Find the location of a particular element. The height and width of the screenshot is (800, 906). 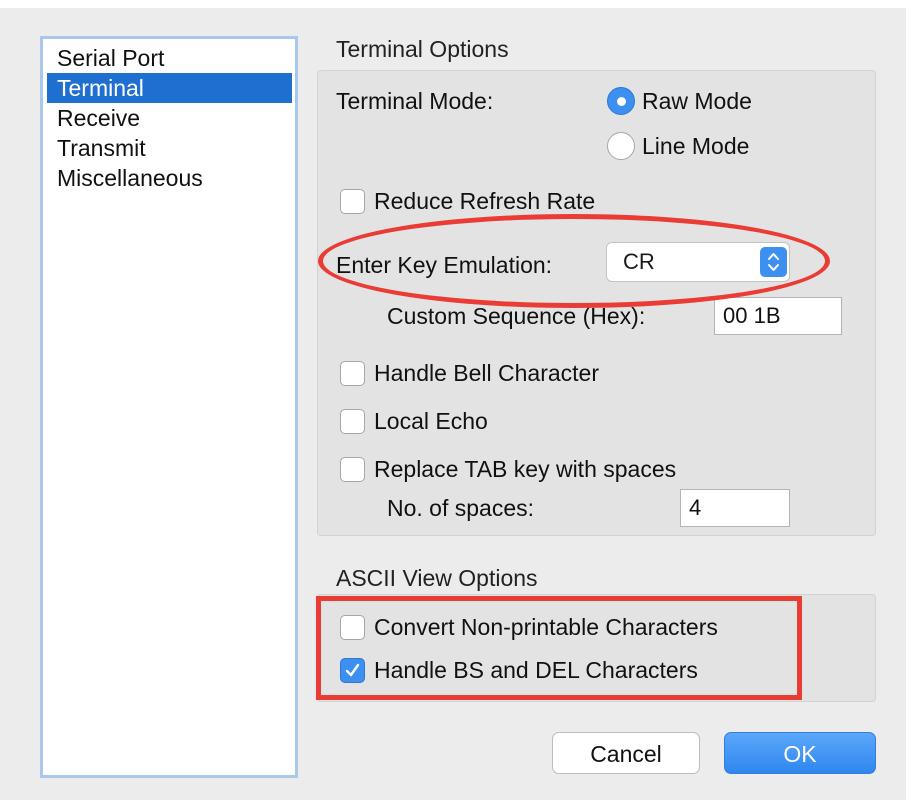

line-mode-label: Line Mode is located at coordinates (695, 146).